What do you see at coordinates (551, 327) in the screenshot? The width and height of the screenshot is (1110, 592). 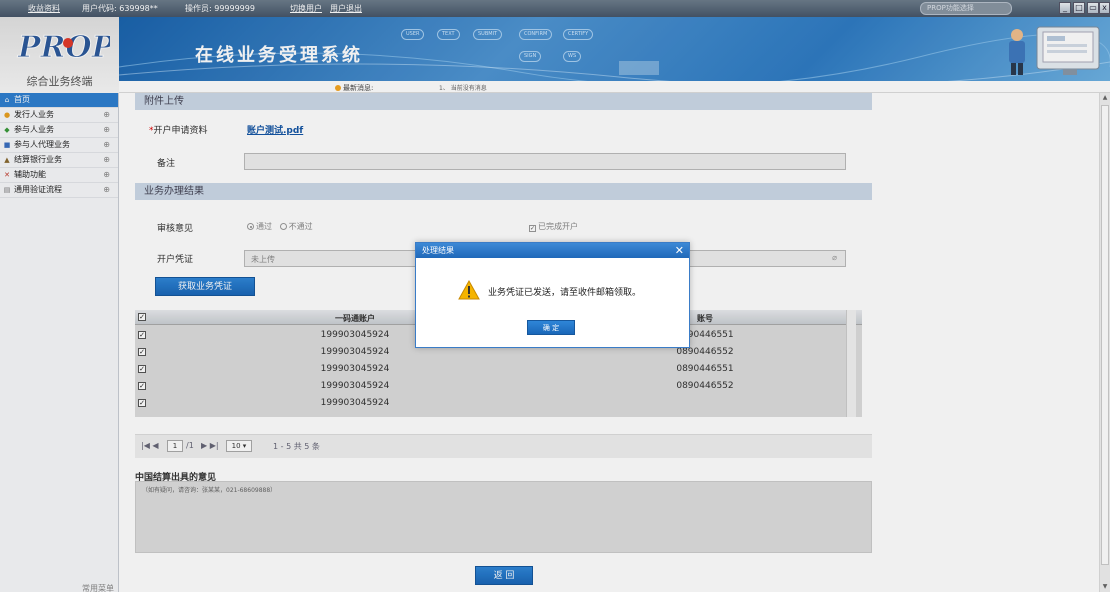 I see `confirm-button: 确 定` at bounding box center [551, 327].